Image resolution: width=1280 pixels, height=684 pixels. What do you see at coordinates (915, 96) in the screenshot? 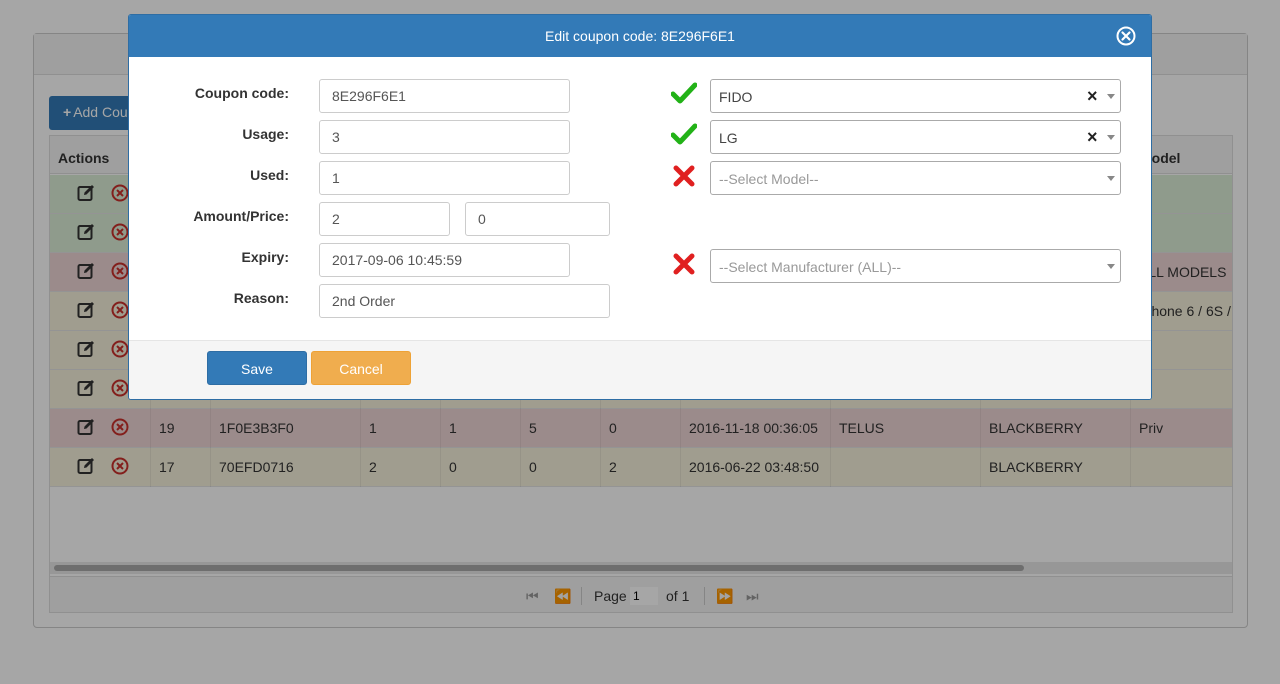
I see `carrier-select: FIDO ×` at bounding box center [915, 96].